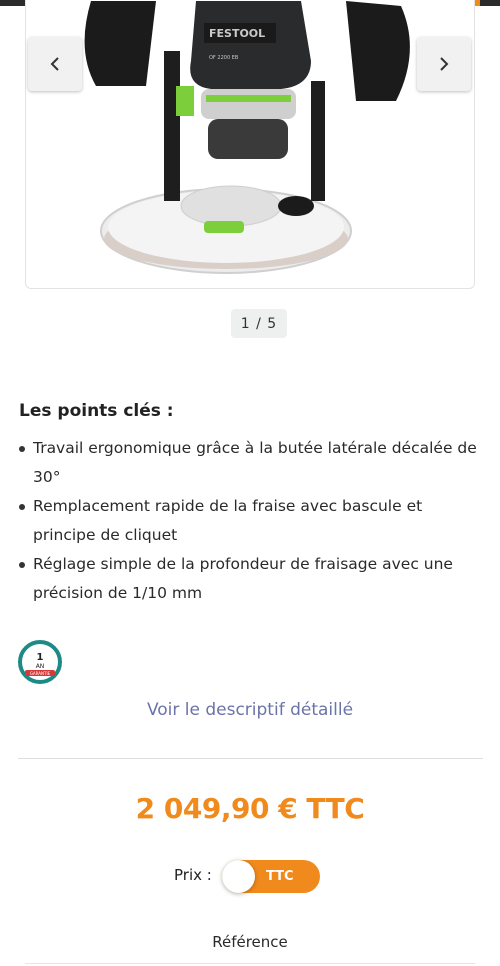 This screenshot has height=966, width=500. I want to click on toggle-label: TTC, so click(280, 876).